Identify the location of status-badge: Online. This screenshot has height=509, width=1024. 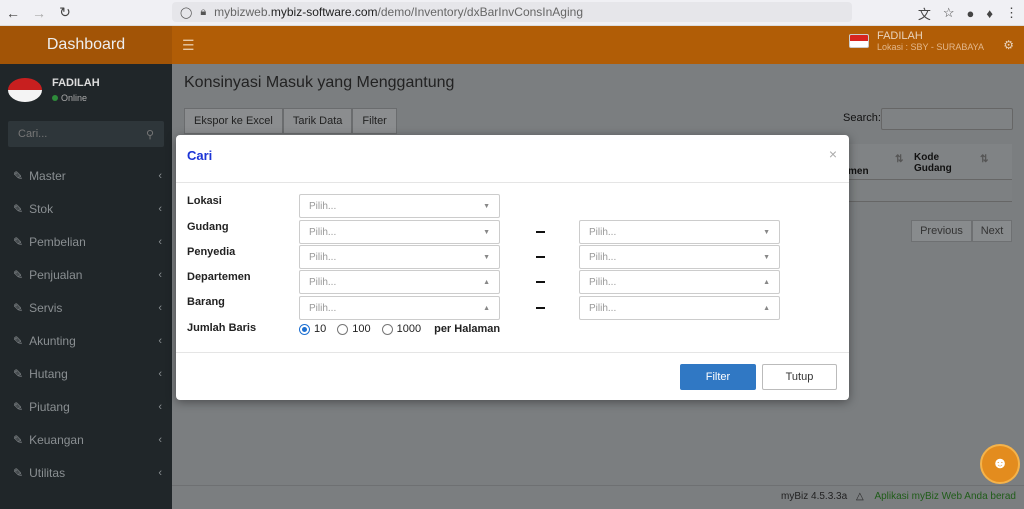
(76, 98).